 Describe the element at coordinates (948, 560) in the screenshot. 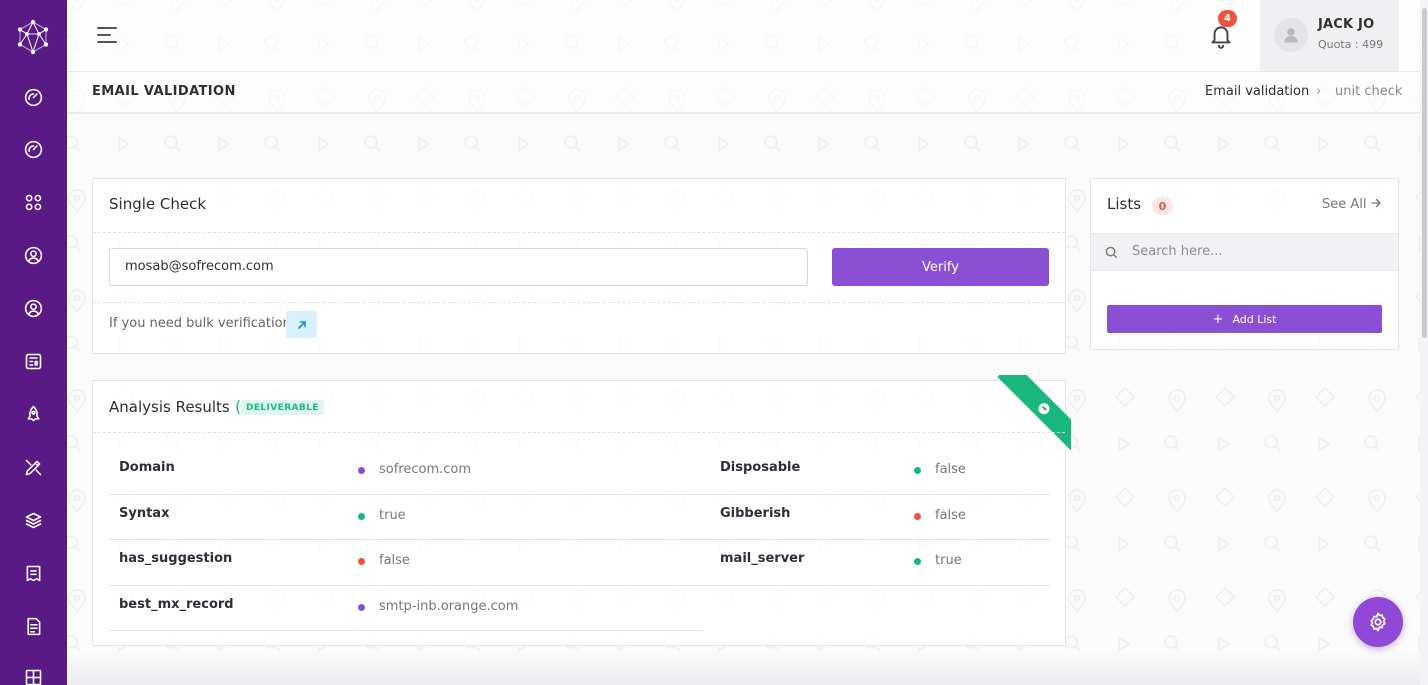

I see `result-value-mail-server: true` at that location.